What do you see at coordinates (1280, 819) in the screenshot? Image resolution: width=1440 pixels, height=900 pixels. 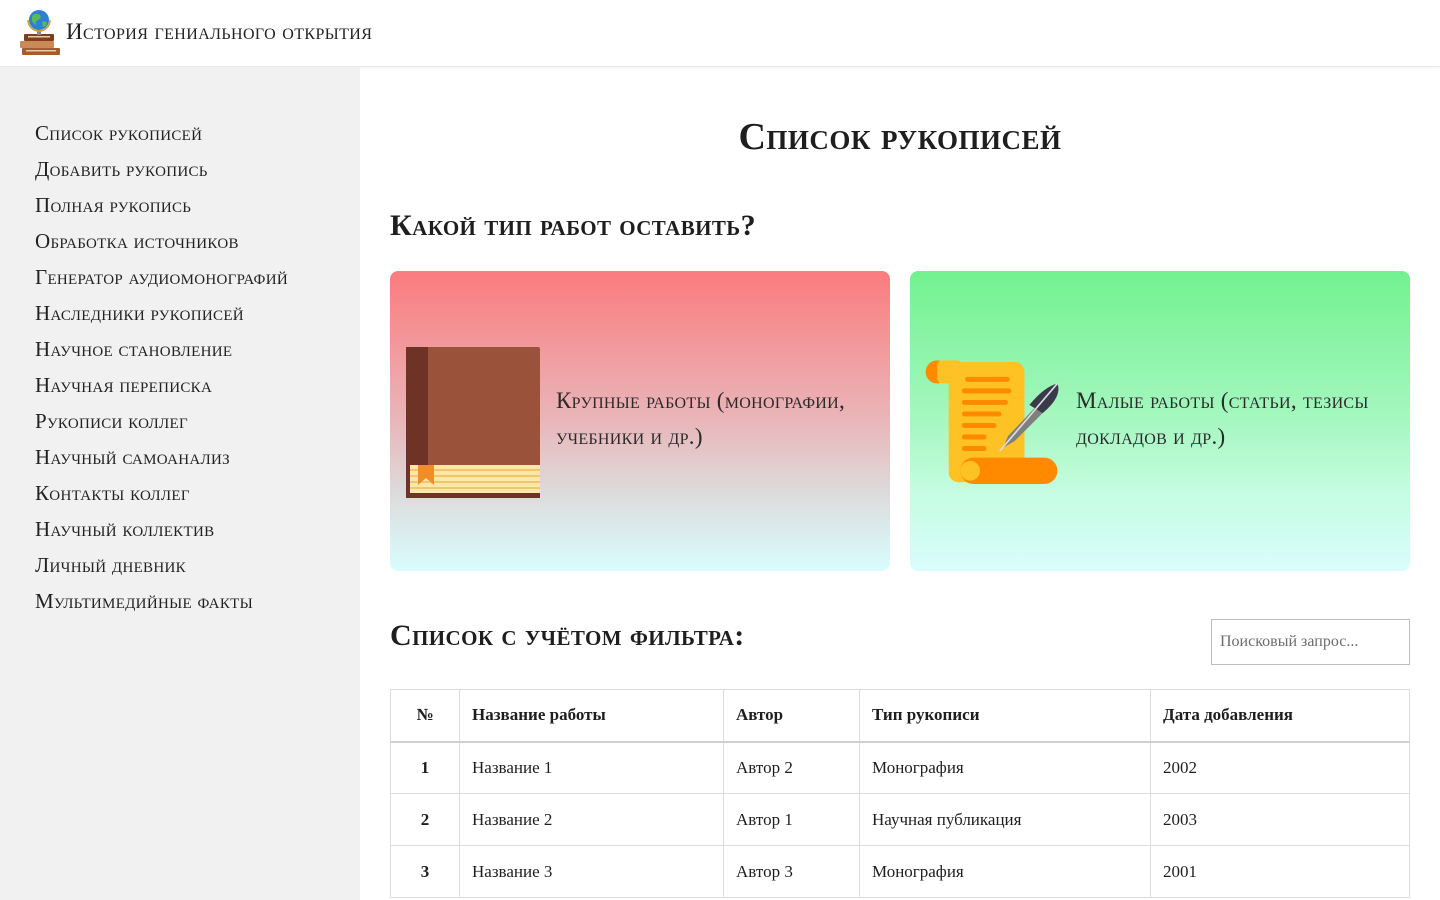 I see `cell-date: 2003` at bounding box center [1280, 819].